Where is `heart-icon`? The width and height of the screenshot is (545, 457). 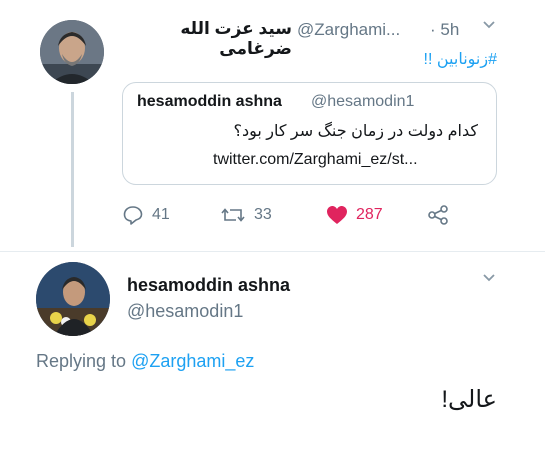 heart-icon is located at coordinates (337, 215).